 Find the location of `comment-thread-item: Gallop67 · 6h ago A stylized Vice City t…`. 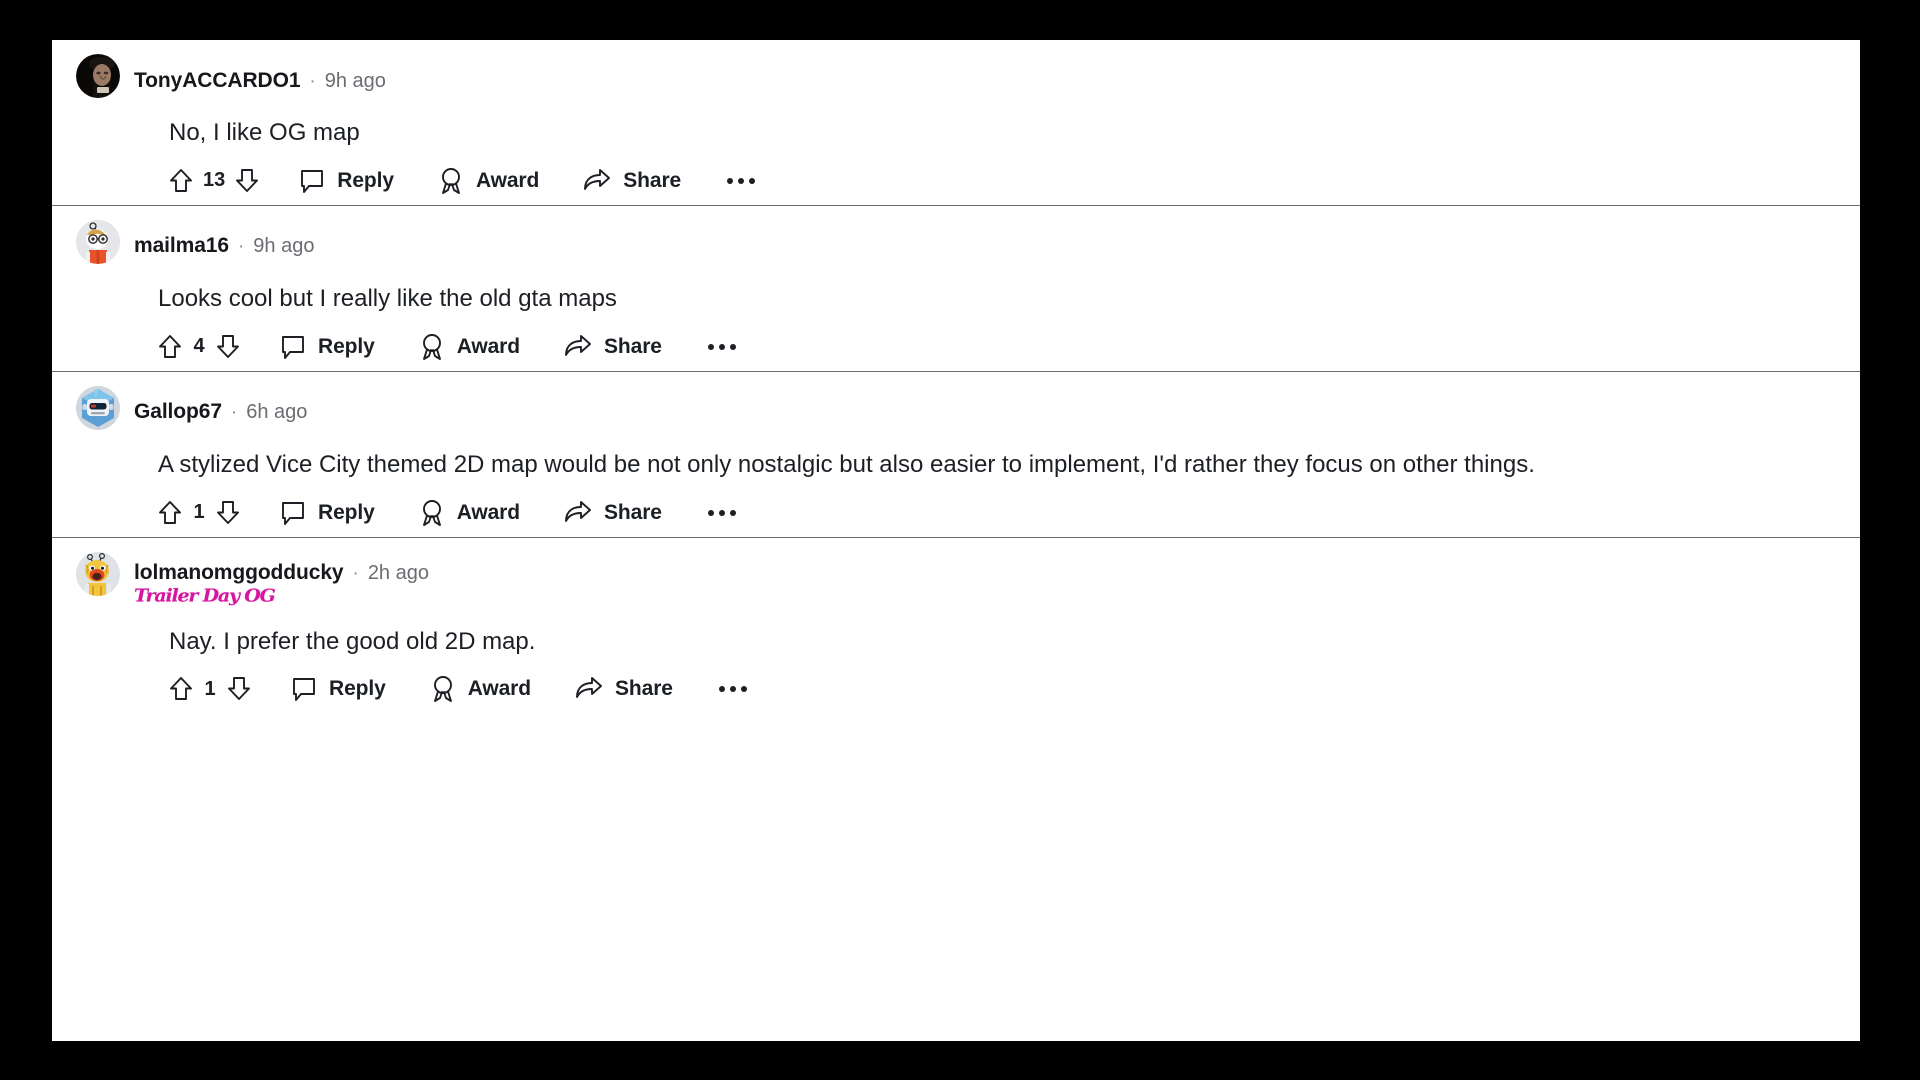

comment-thread-item: Gallop67 · 6h ago A stylized Vice City t… is located at coordinates (956, 454).